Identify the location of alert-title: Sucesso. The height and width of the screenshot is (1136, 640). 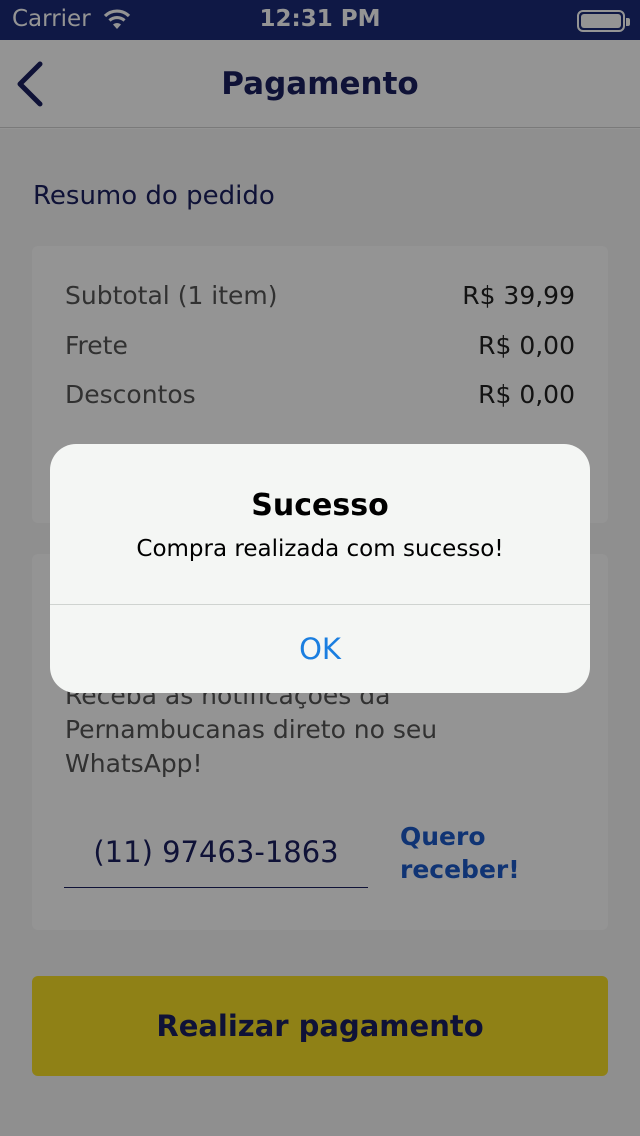
(320, 505).